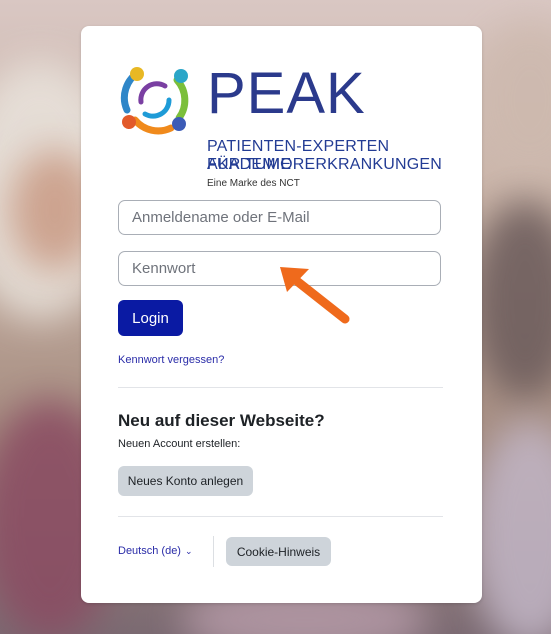  Describe the element at coordinates (185, 481) in the screenshot. I see `create-account-button: Neues Konto anlegen` at that location.